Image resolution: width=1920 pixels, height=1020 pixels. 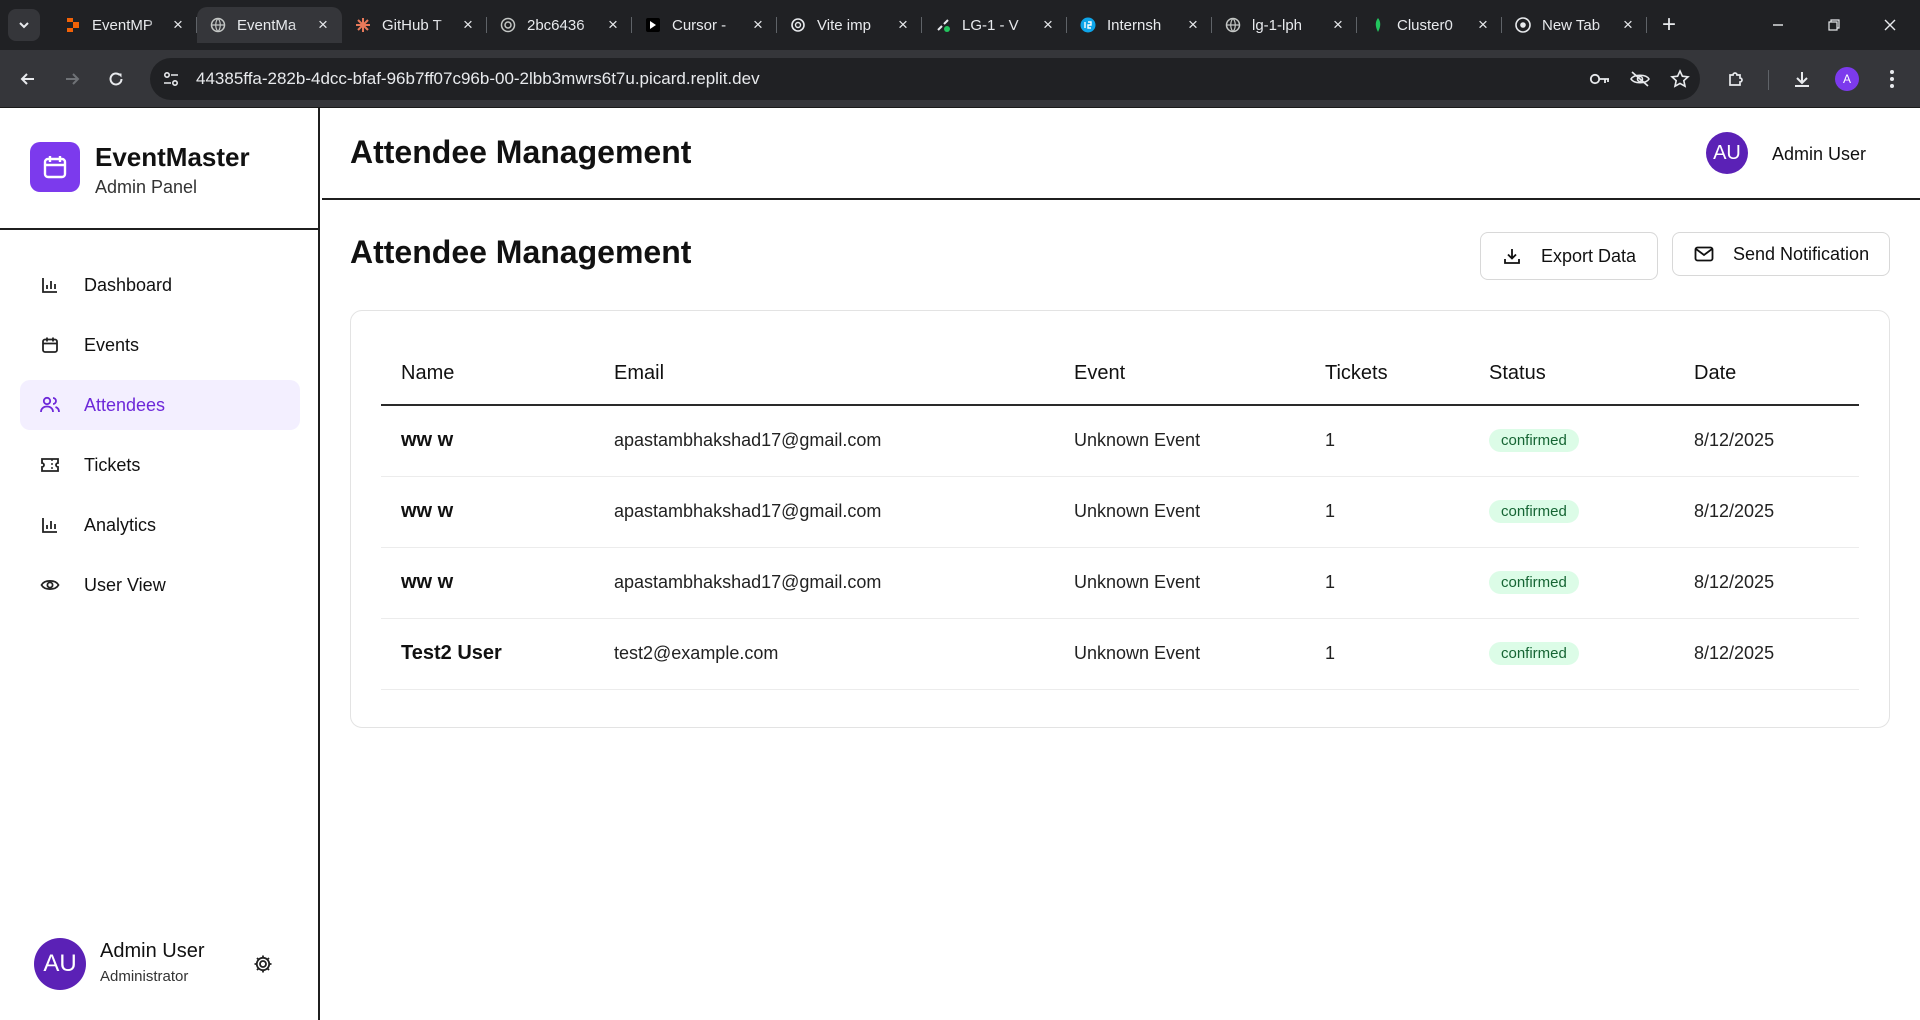 What do you see at coordinates (1736, 79) in the screenshot?
I see `extensions-button` at bounding box center [1736, 79].